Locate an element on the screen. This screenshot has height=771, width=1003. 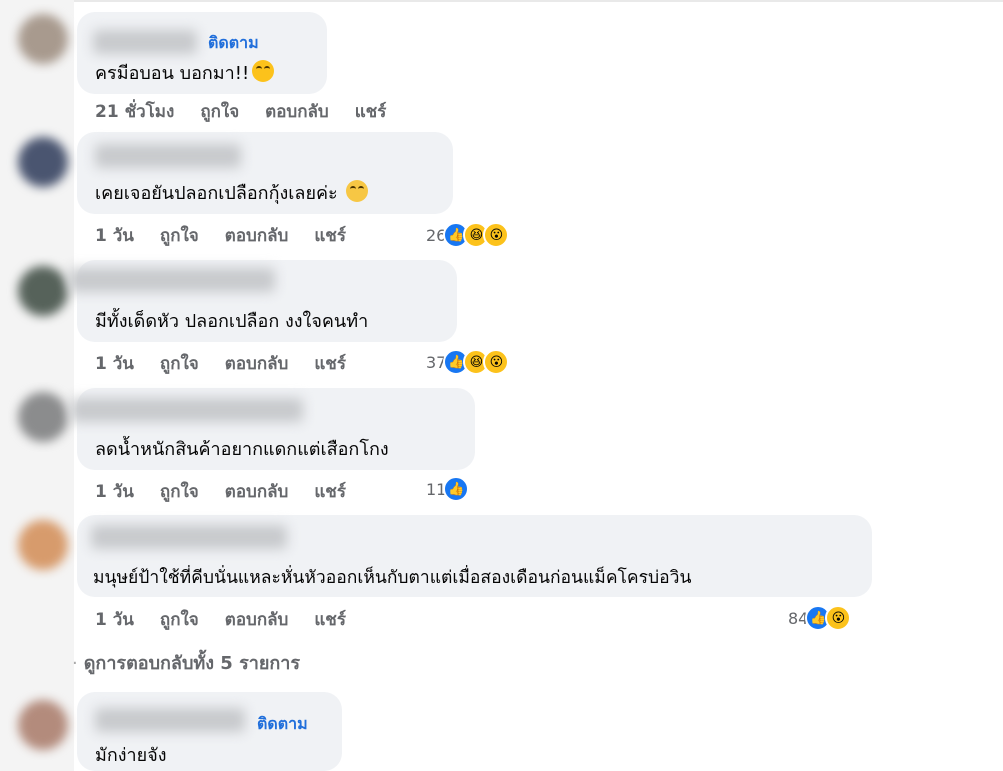
teary-emoji is located at coordinates (357, 191).